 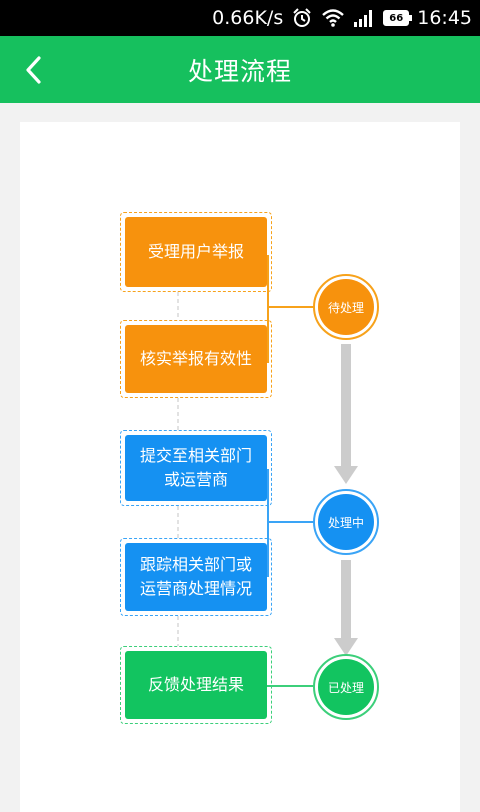 I want to click on status-done: 已处理, so click(x=346, y=687).